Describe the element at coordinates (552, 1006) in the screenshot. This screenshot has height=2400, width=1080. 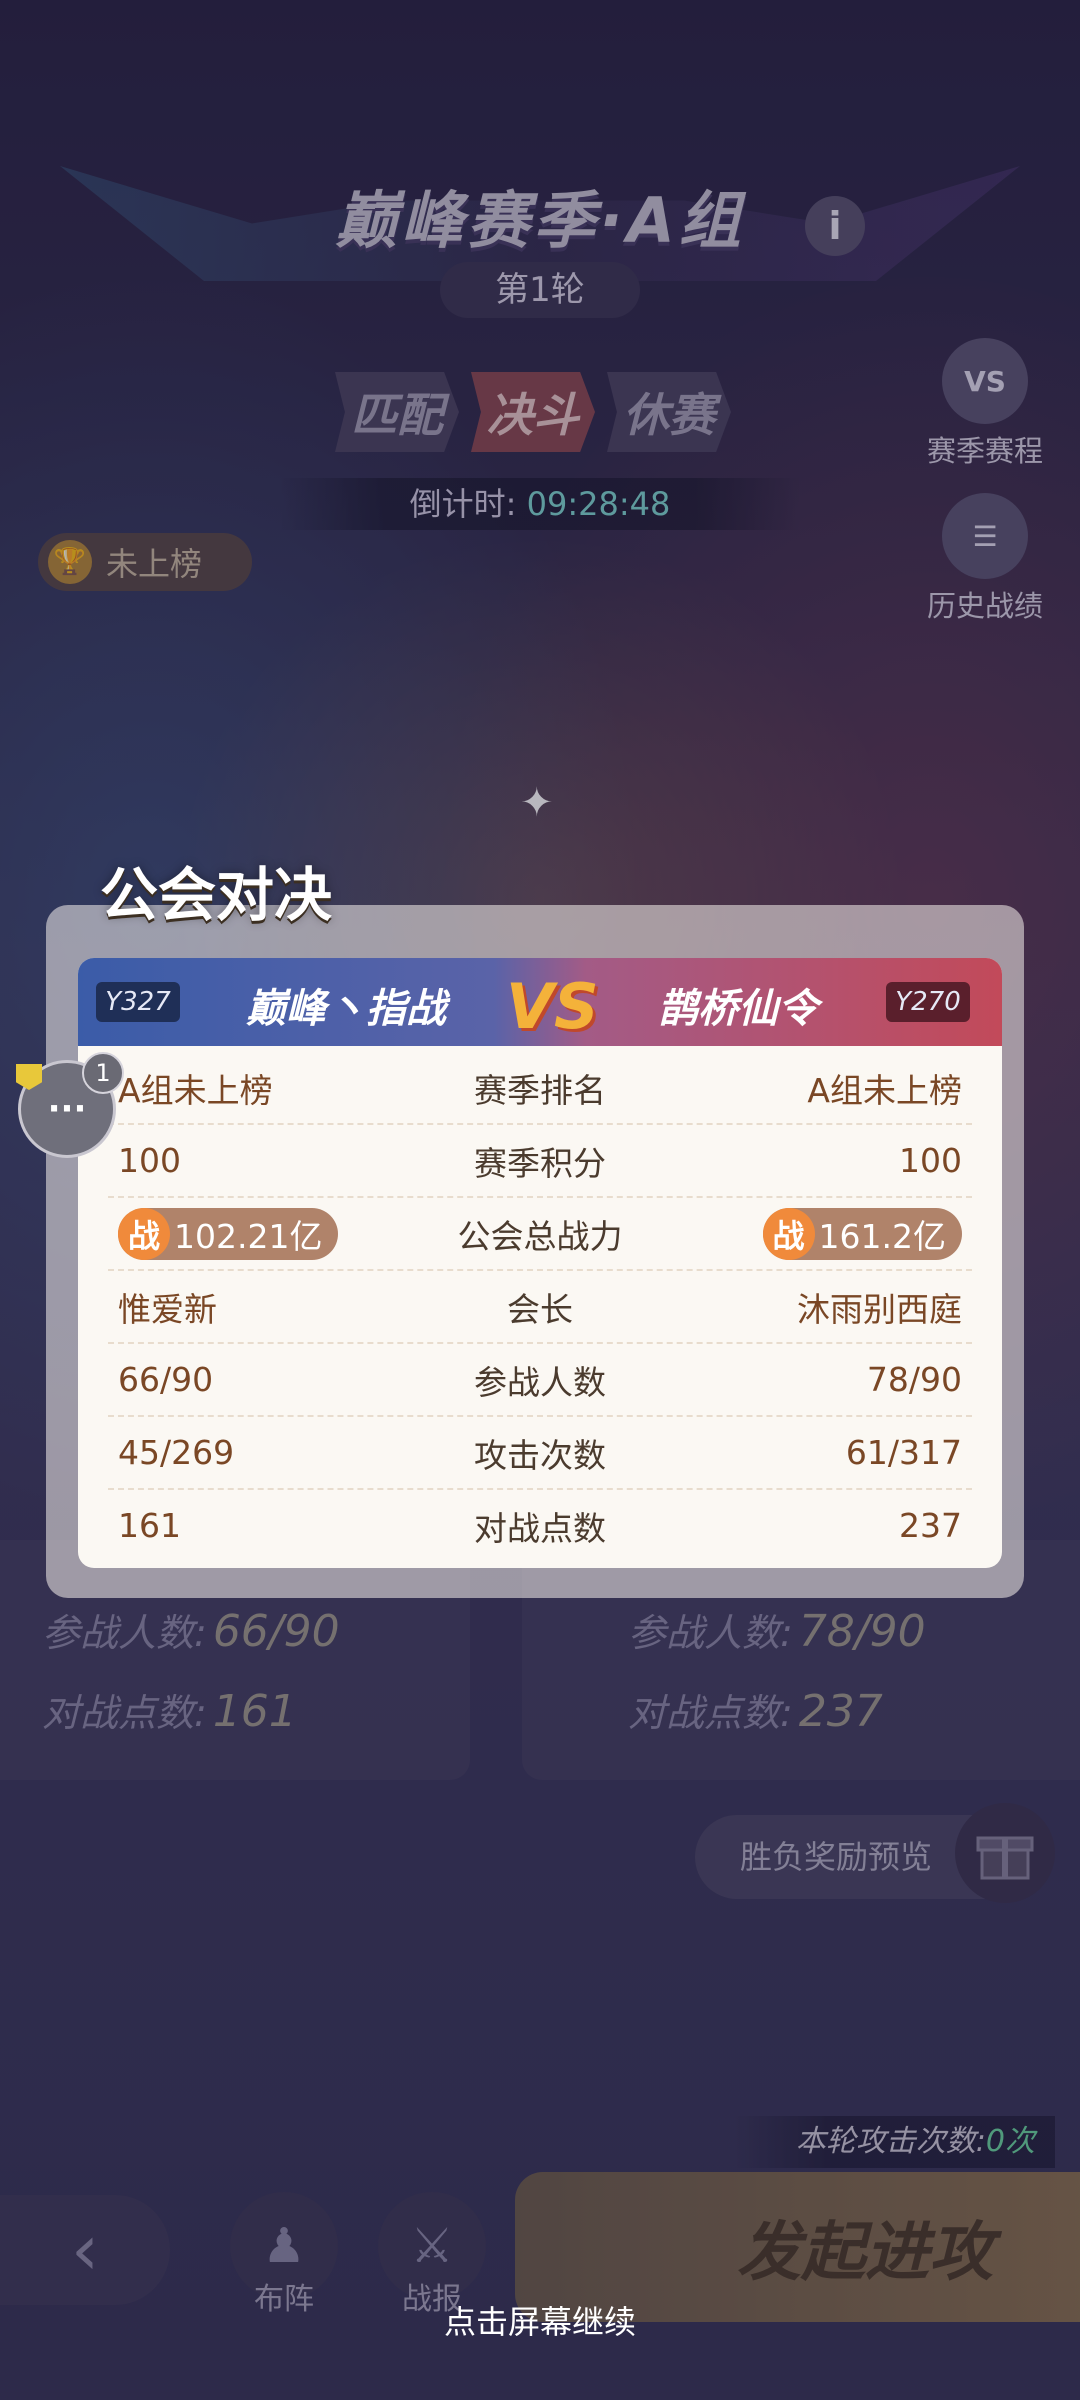
I see `vs-mark: VS` at that location.